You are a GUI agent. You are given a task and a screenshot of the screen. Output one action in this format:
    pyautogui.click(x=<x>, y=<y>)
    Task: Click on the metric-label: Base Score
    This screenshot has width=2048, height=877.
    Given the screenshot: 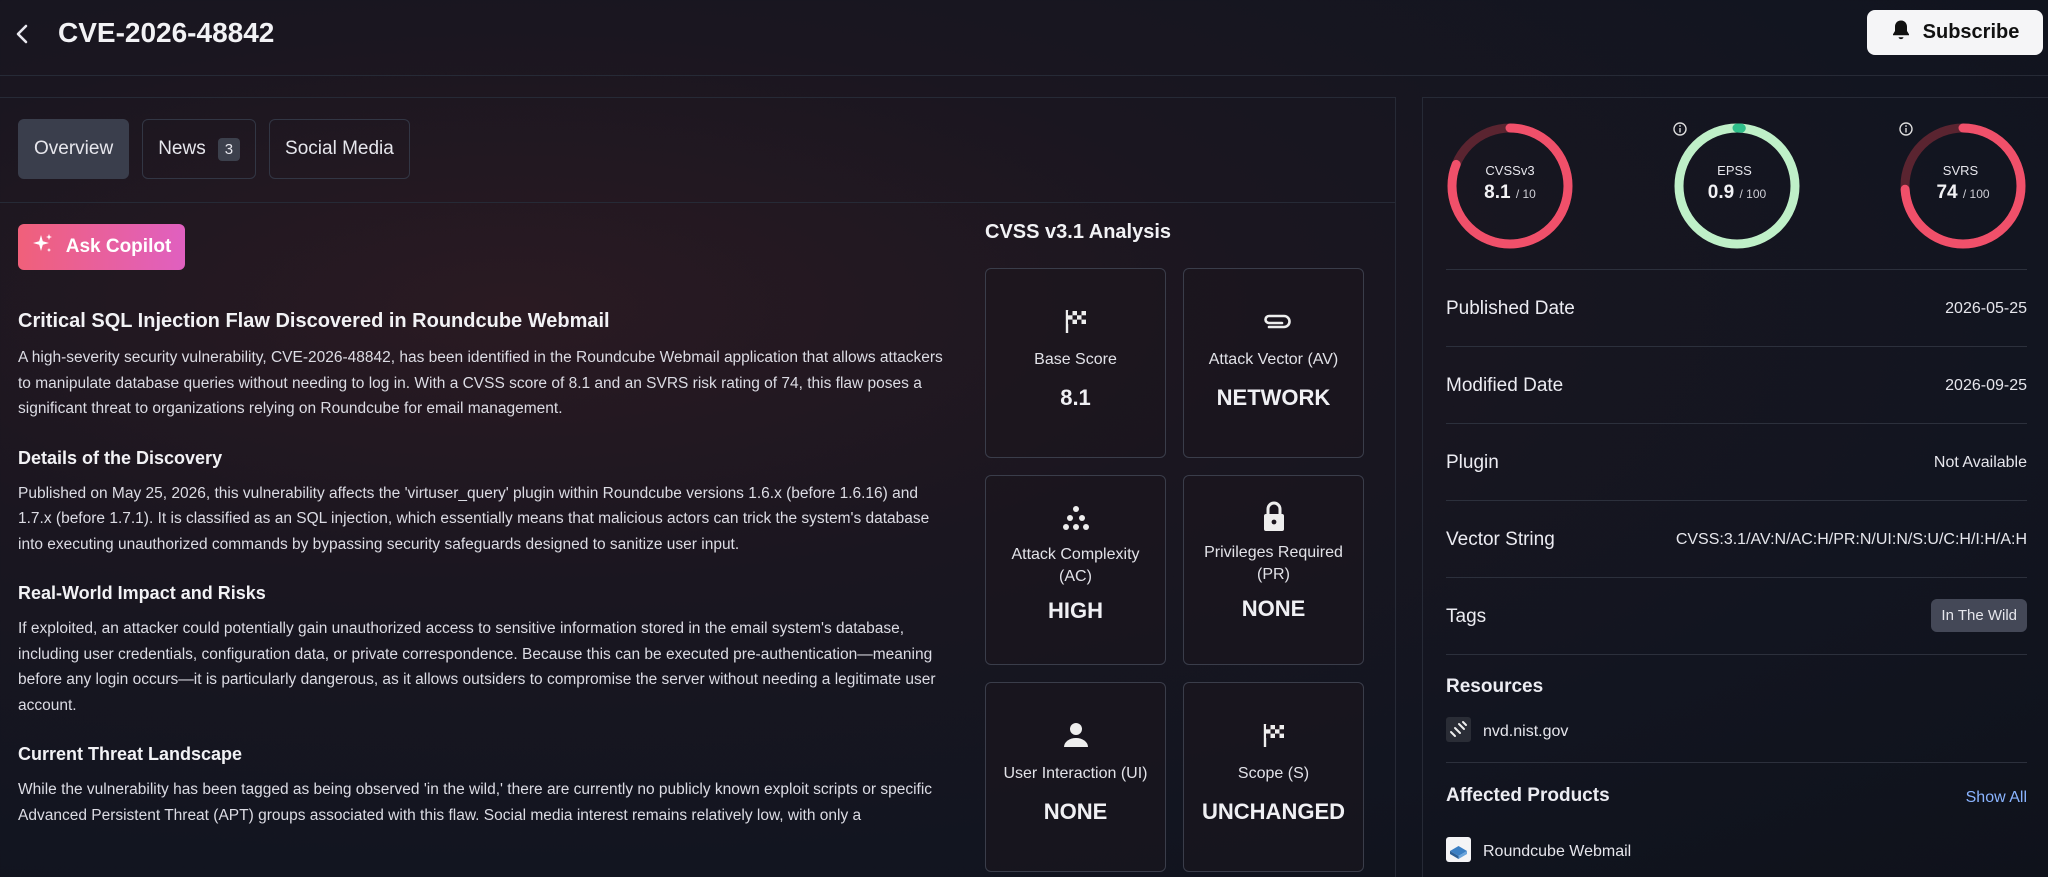 What is the action you would take?
    pyautogui.click(x=1075, y=359)
    